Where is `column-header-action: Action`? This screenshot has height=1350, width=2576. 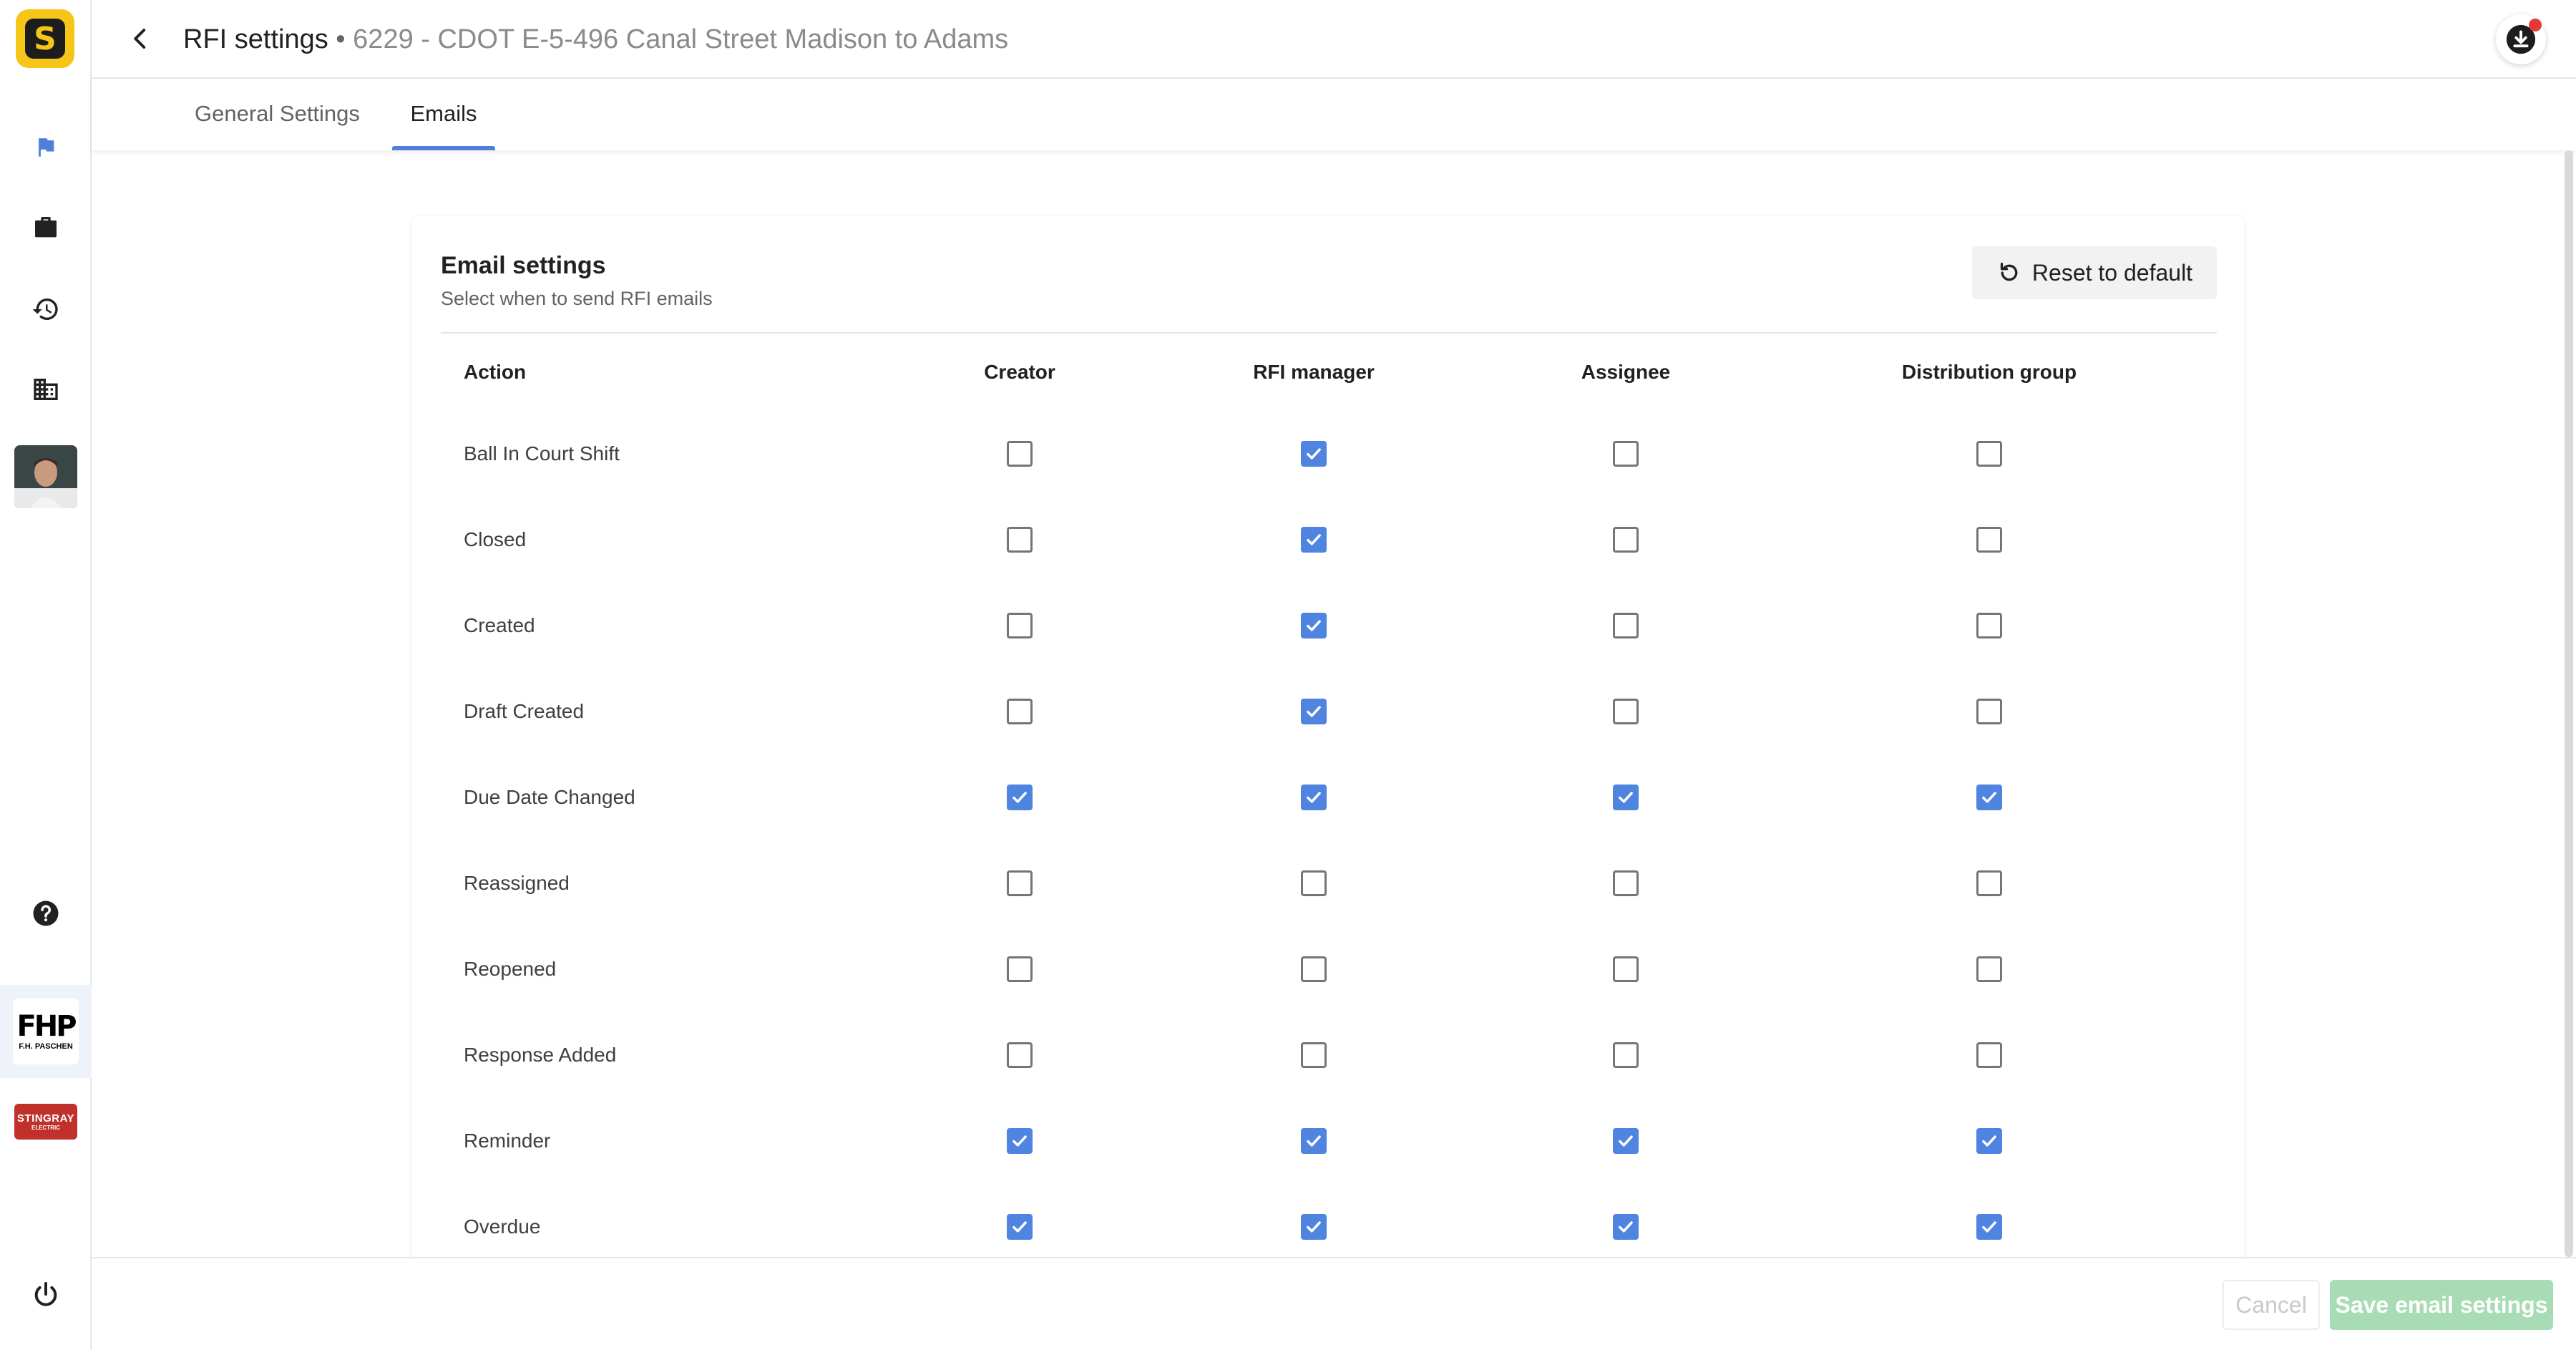 column-header-action: Action is located at coordinates (495, 372).